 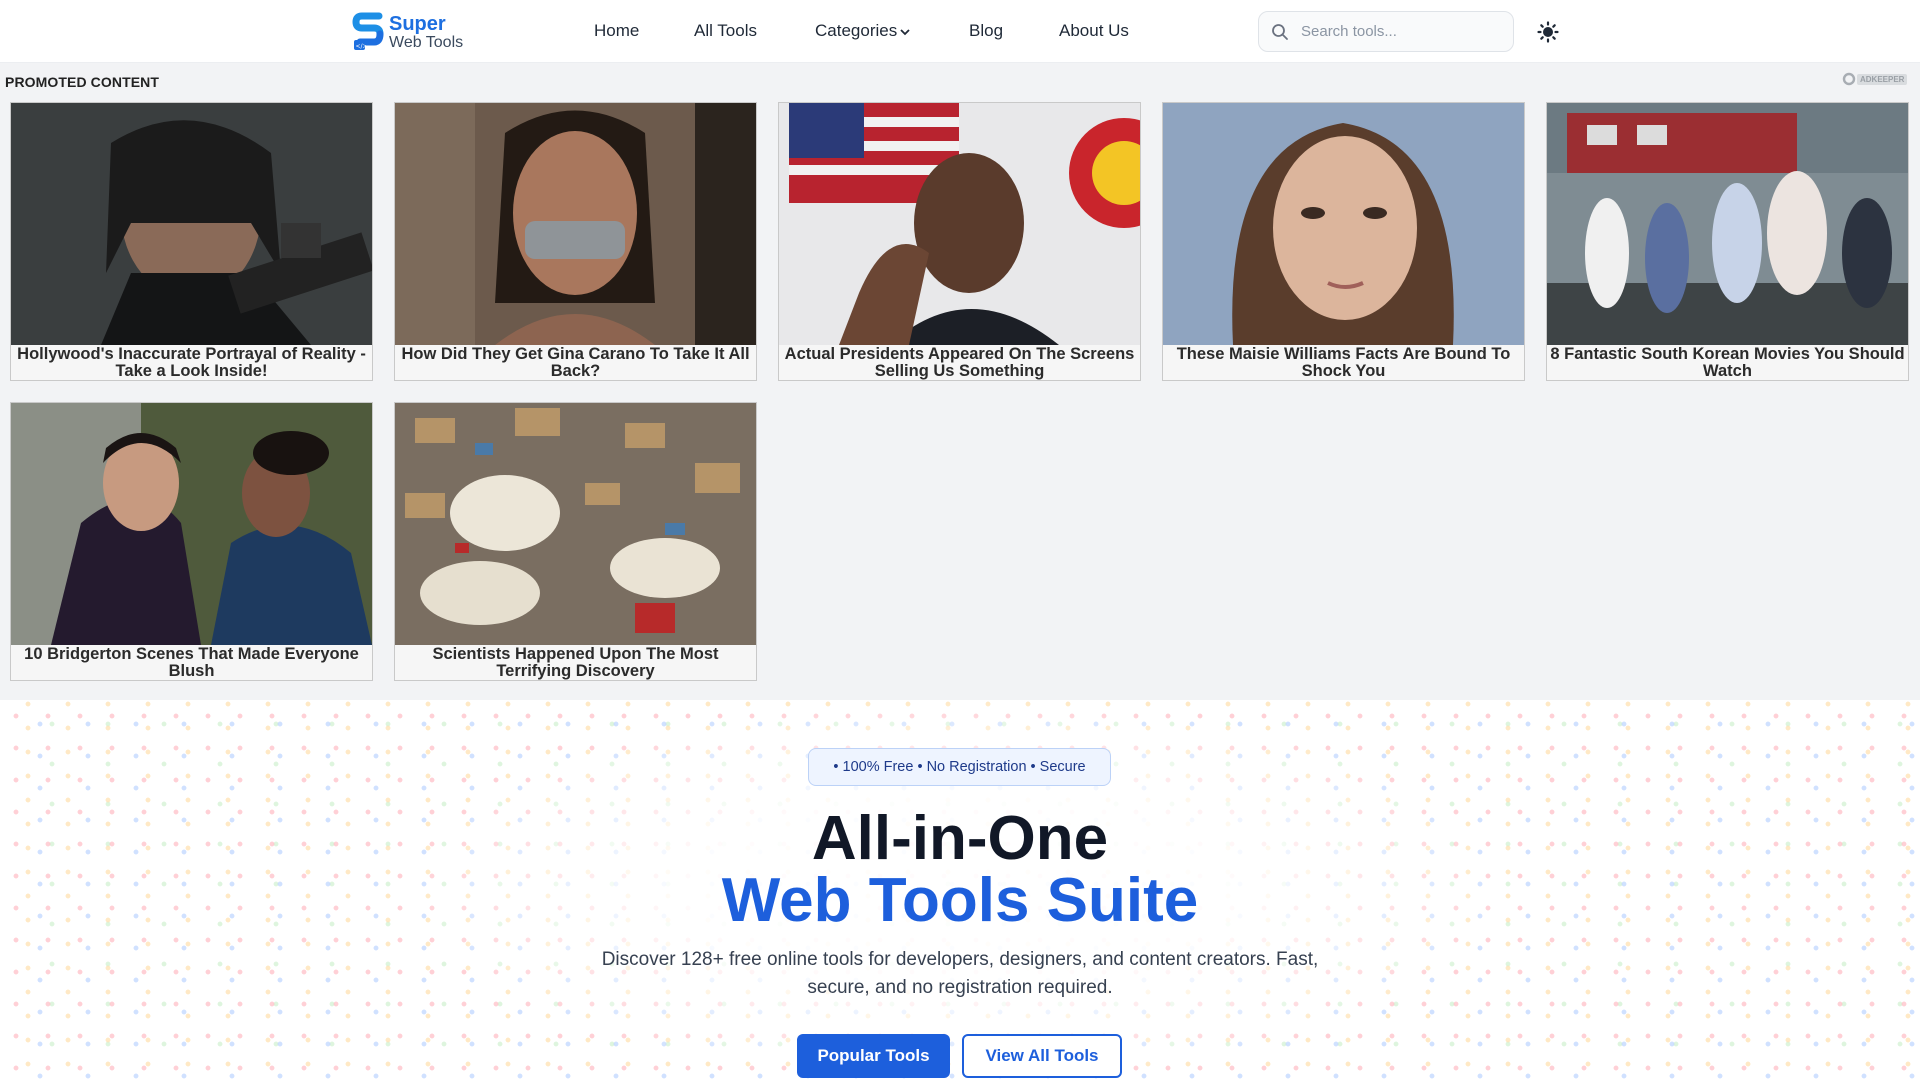 I want to click on hero-title-line2: Web Tools Suite, so click(x=960, y=900).